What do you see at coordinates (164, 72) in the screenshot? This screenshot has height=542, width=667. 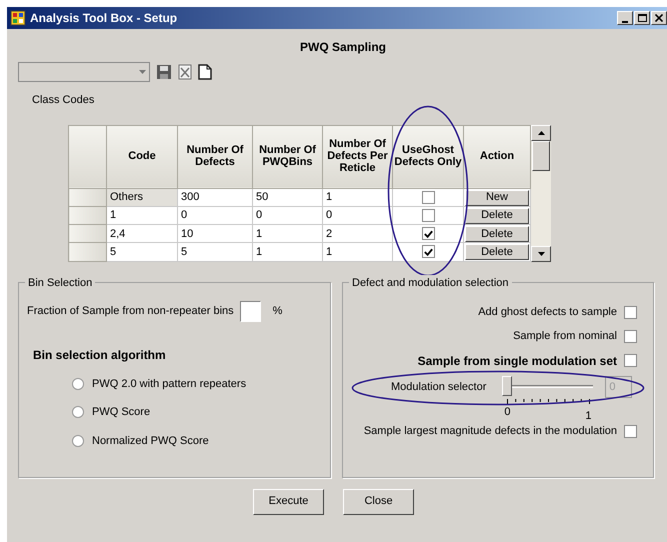 I see `save-icon` at bounding box center [164, 72].